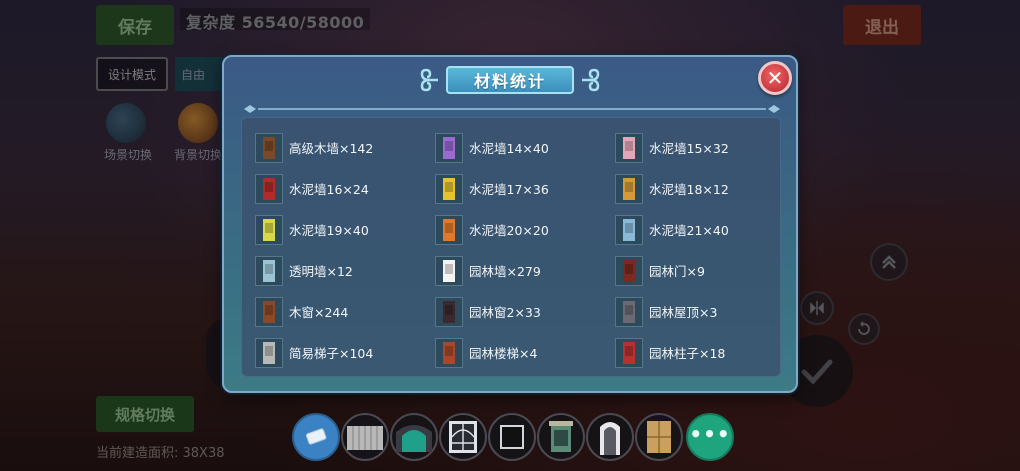  What do you see at coordinates (329, 230) in the screenshot?
I see `material-label: 水泥墙19×40` at bounding box center [329, 230].